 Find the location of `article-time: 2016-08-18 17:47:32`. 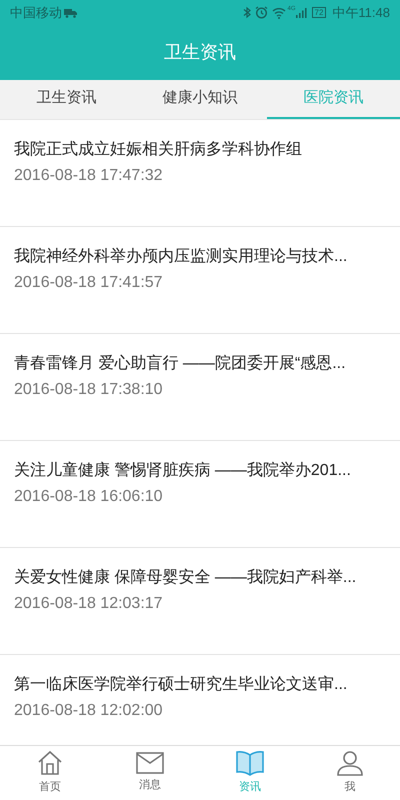

article-time: 2016-08-18 17:47:32 is located at coordinates (88, 176).